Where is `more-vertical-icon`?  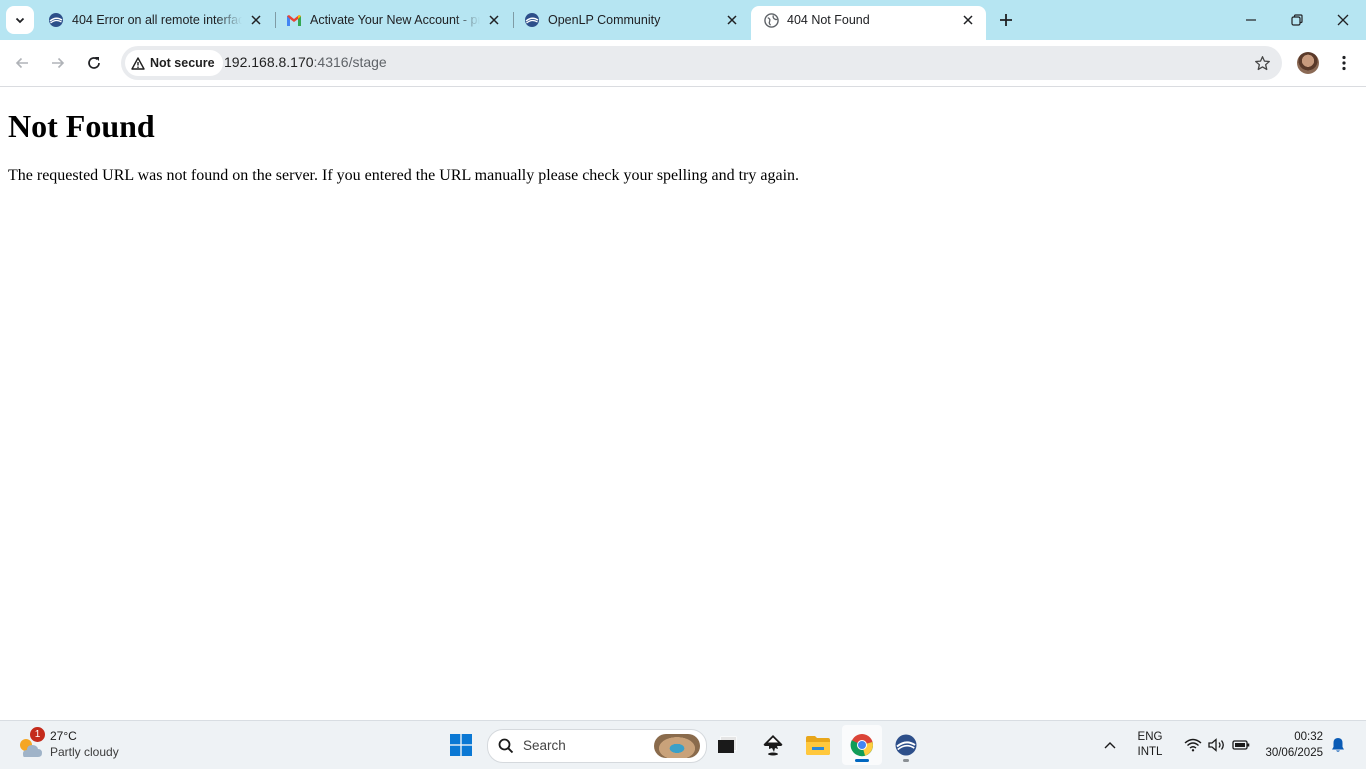
more-vertical-icon is located at coordinates (1344, 63).